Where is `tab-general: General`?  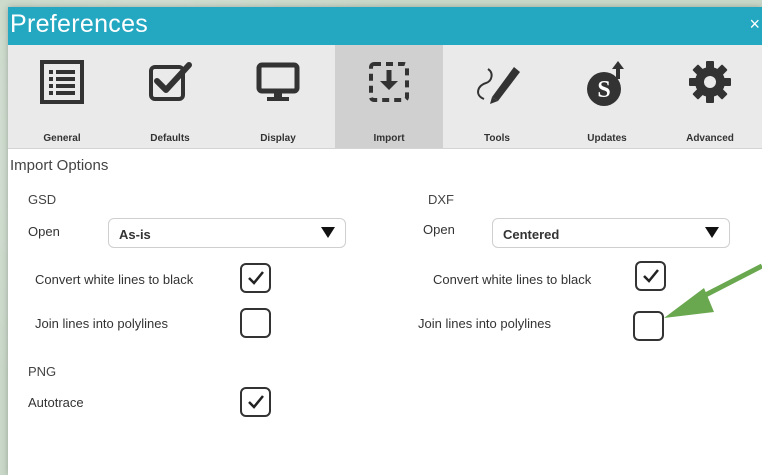 tab-general: General is located at coordinates (62, 96).